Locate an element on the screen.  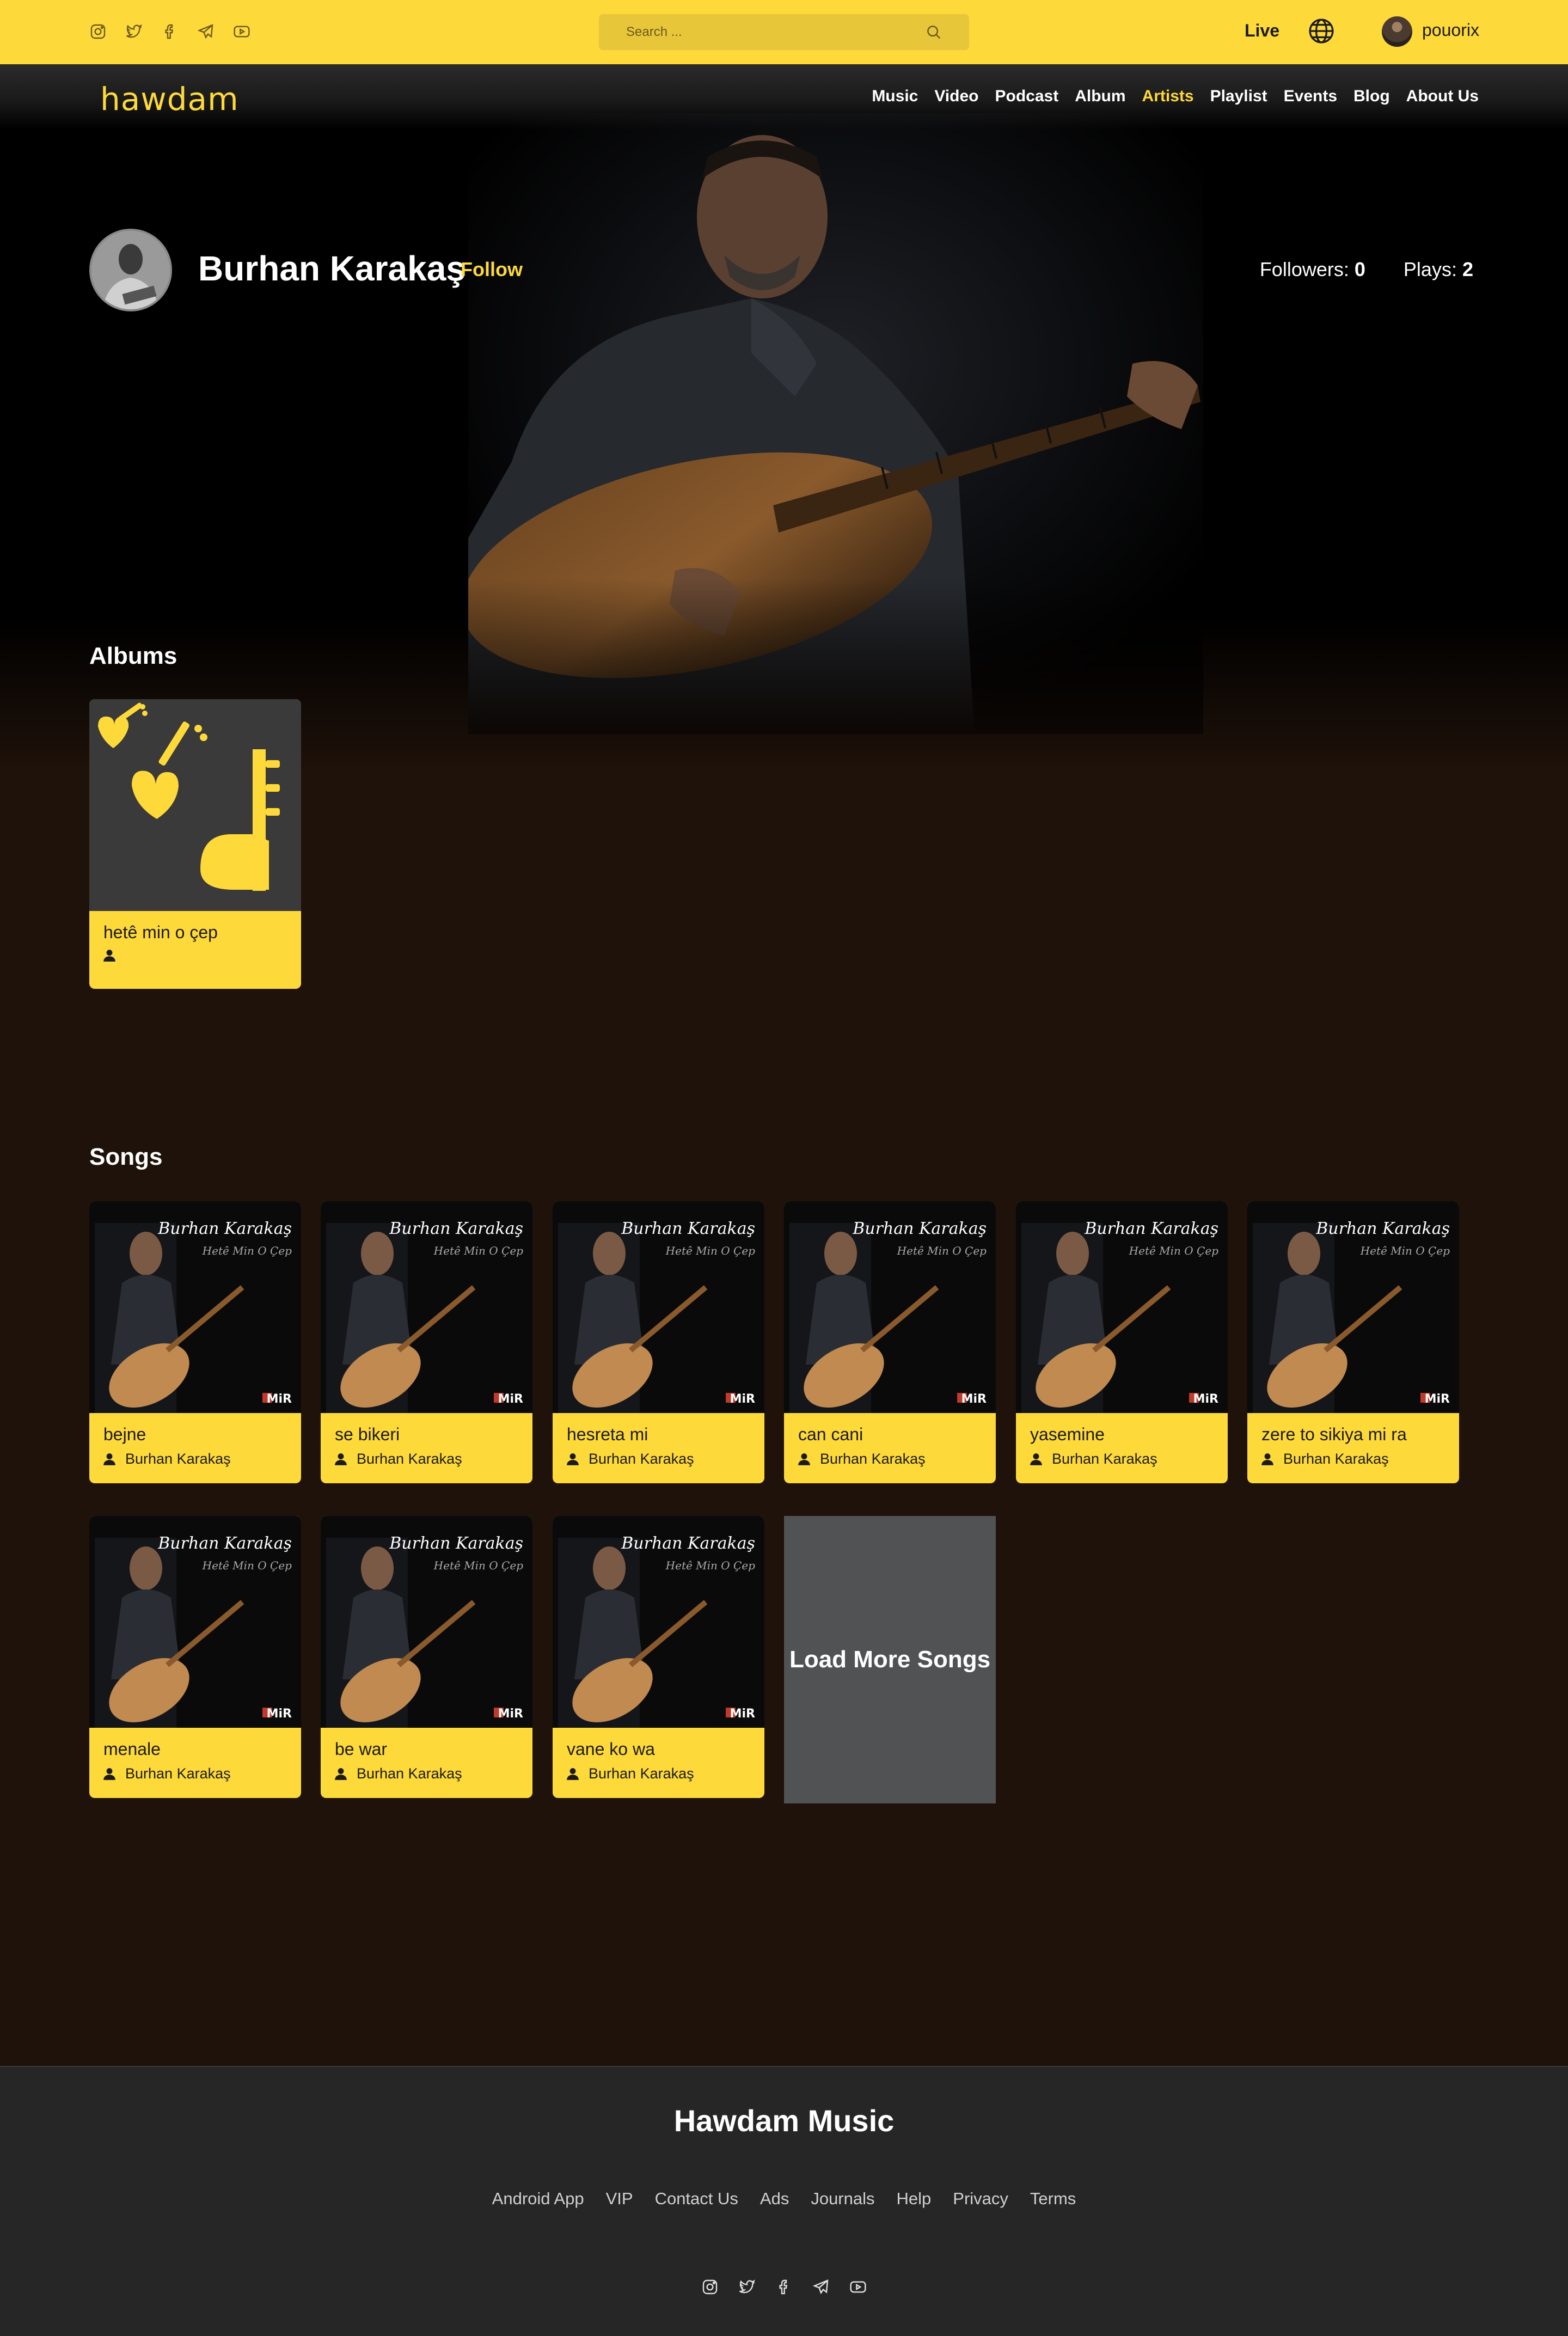
song-title: can cani is located at coordinates (830, 1434).